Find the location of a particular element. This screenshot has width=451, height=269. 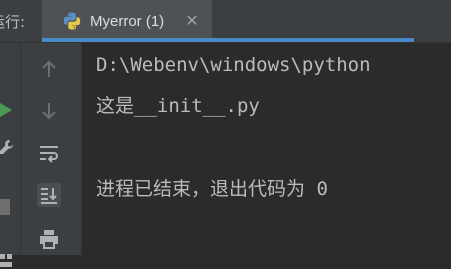

soft-wrap-icon is located at coordinates (49, 153).